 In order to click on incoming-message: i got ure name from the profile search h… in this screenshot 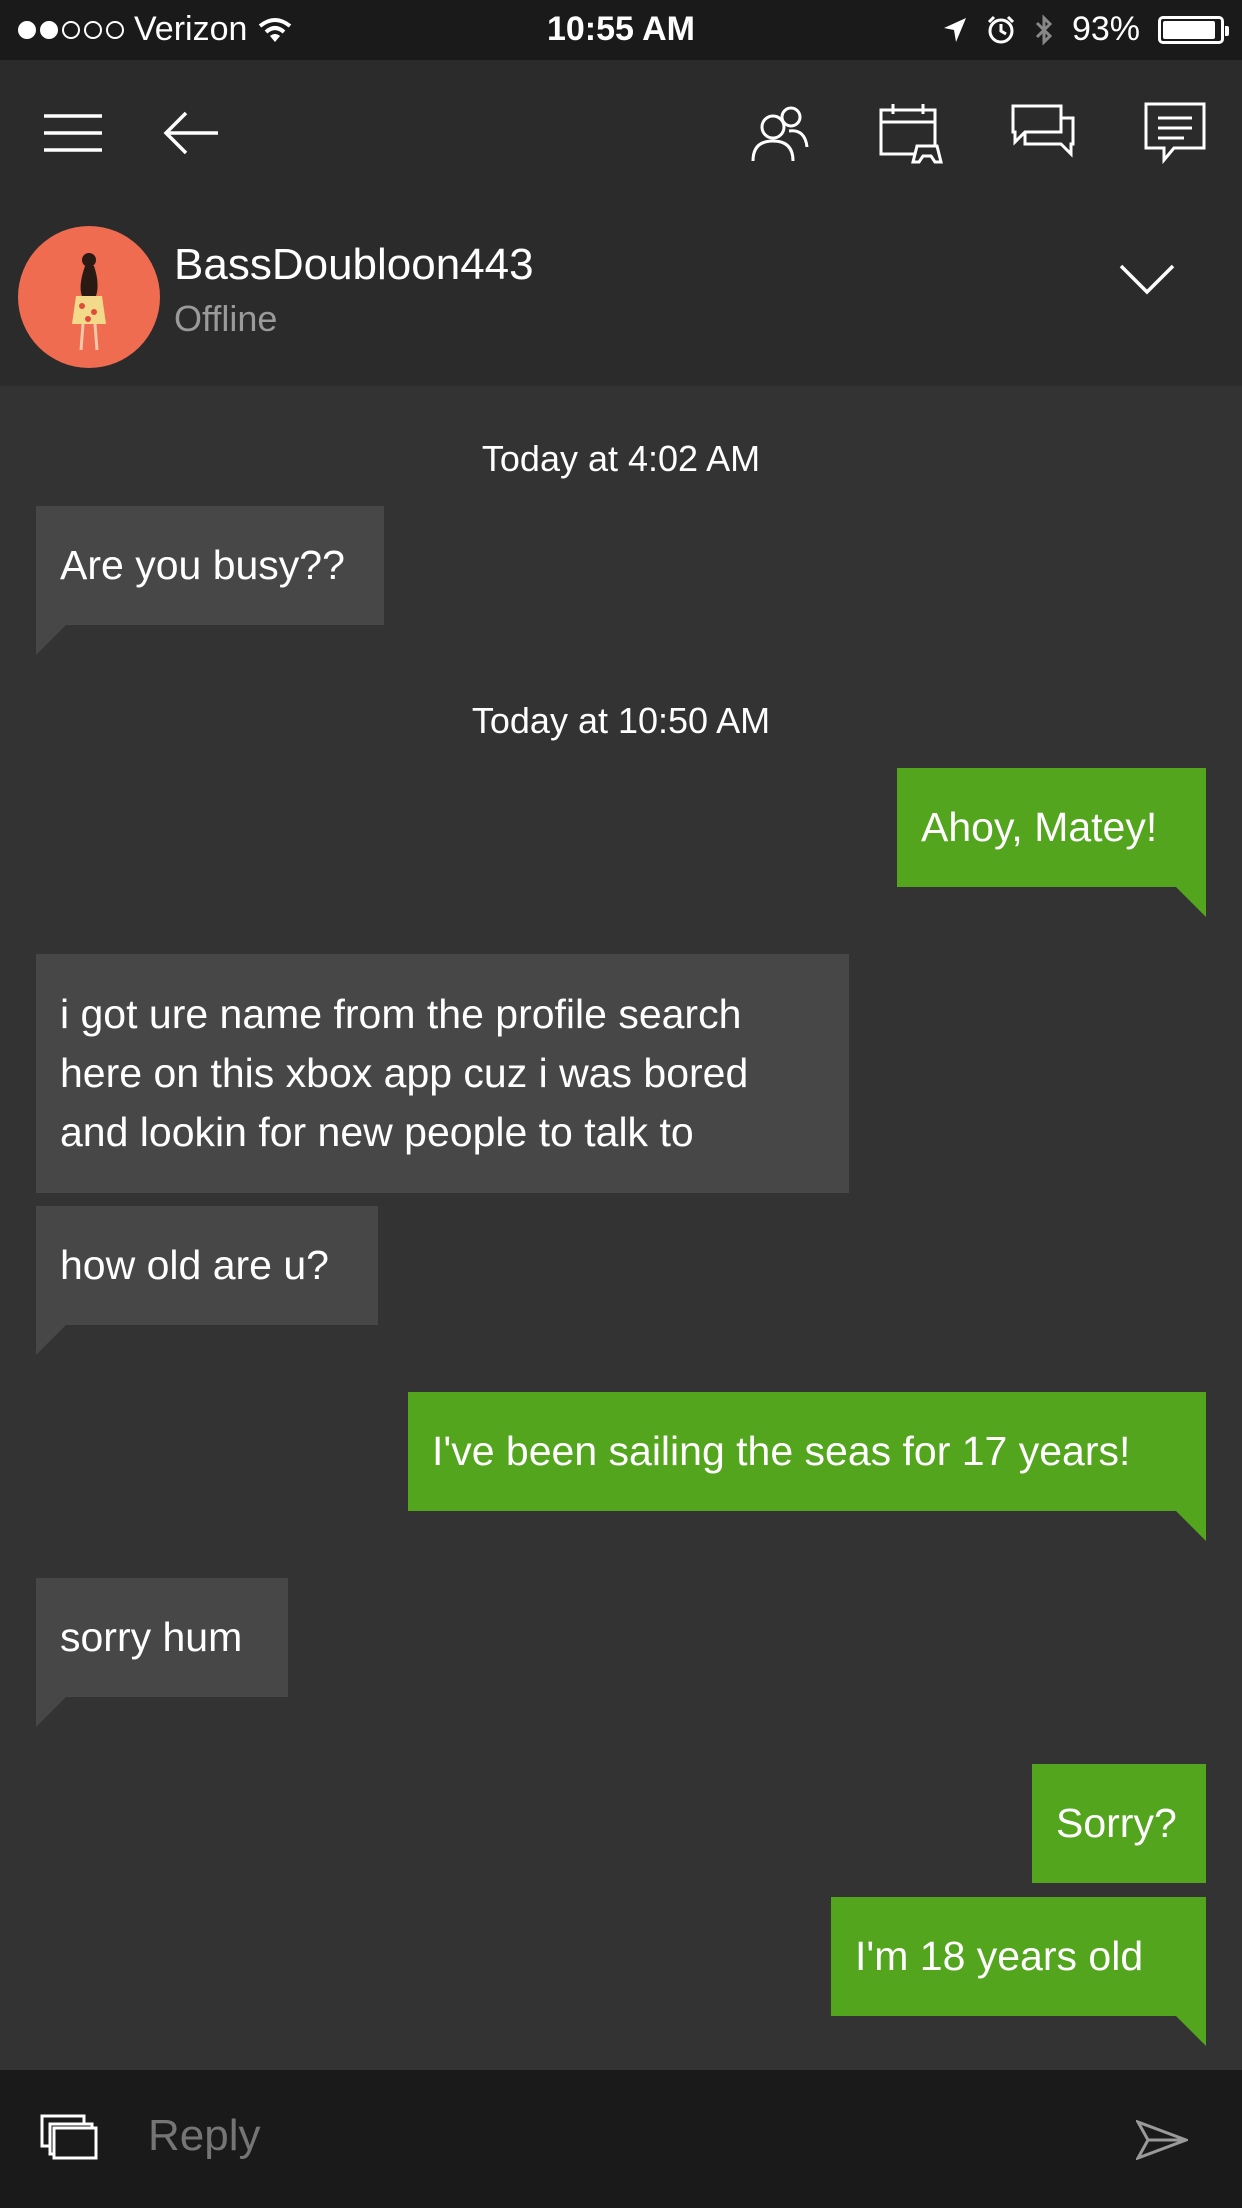, I will do `click(442, 1073)`.